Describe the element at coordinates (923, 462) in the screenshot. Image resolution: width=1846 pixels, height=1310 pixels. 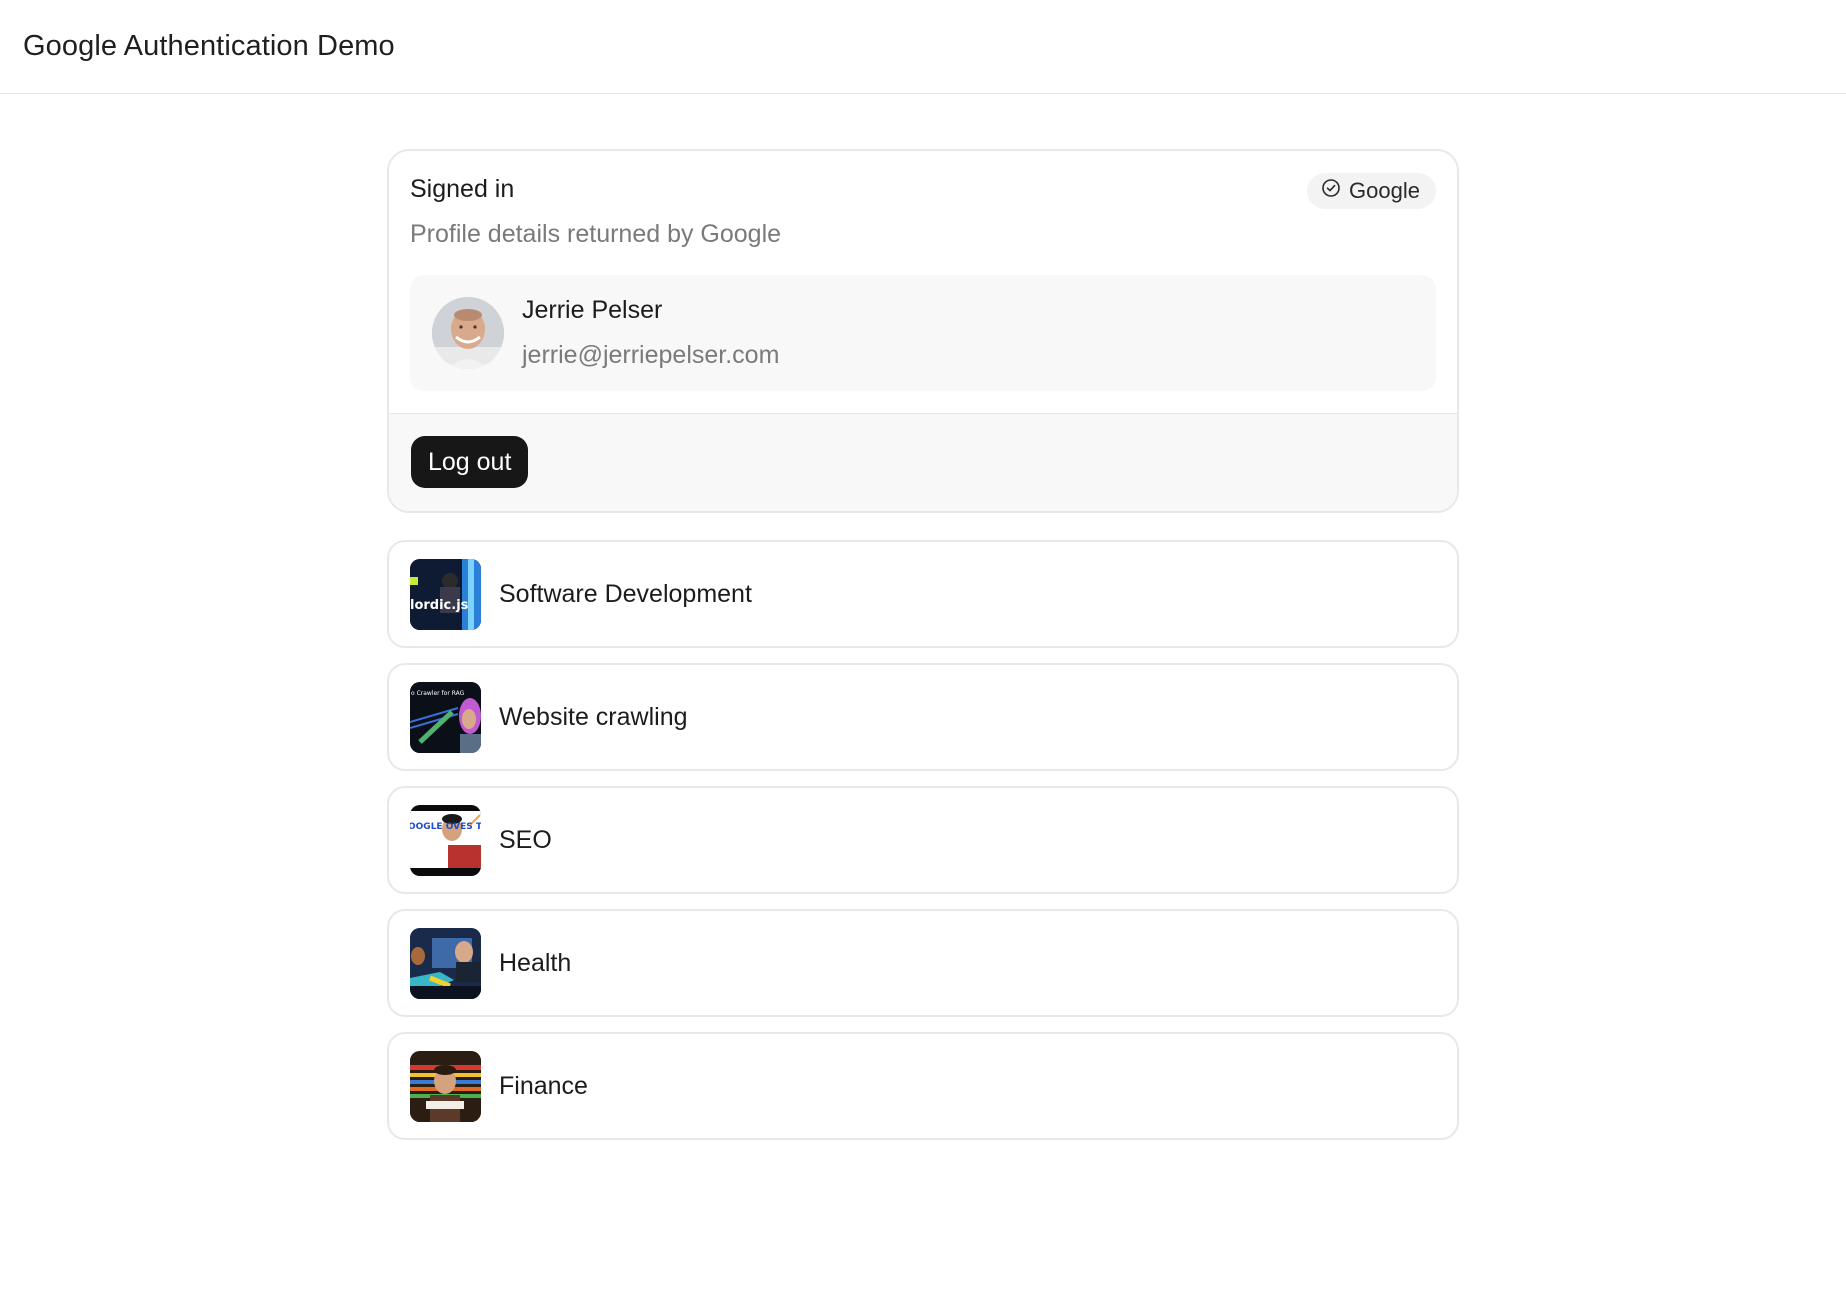
I see `auth-card-footer: Log out` at that location.